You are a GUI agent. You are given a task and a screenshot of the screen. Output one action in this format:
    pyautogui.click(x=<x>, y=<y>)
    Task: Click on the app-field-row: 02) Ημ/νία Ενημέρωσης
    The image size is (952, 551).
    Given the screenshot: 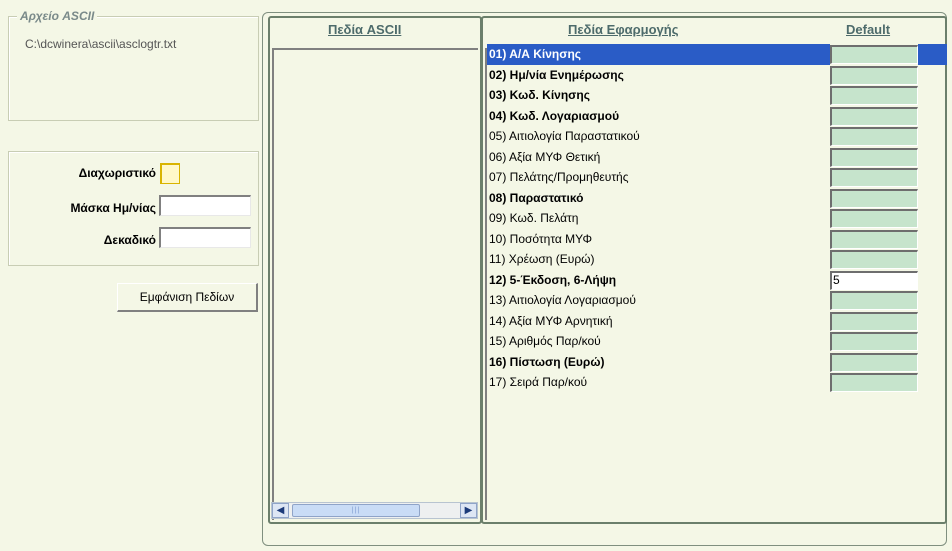 What is the action you would take?
    pyautogui.click(x=717, y=75)
    